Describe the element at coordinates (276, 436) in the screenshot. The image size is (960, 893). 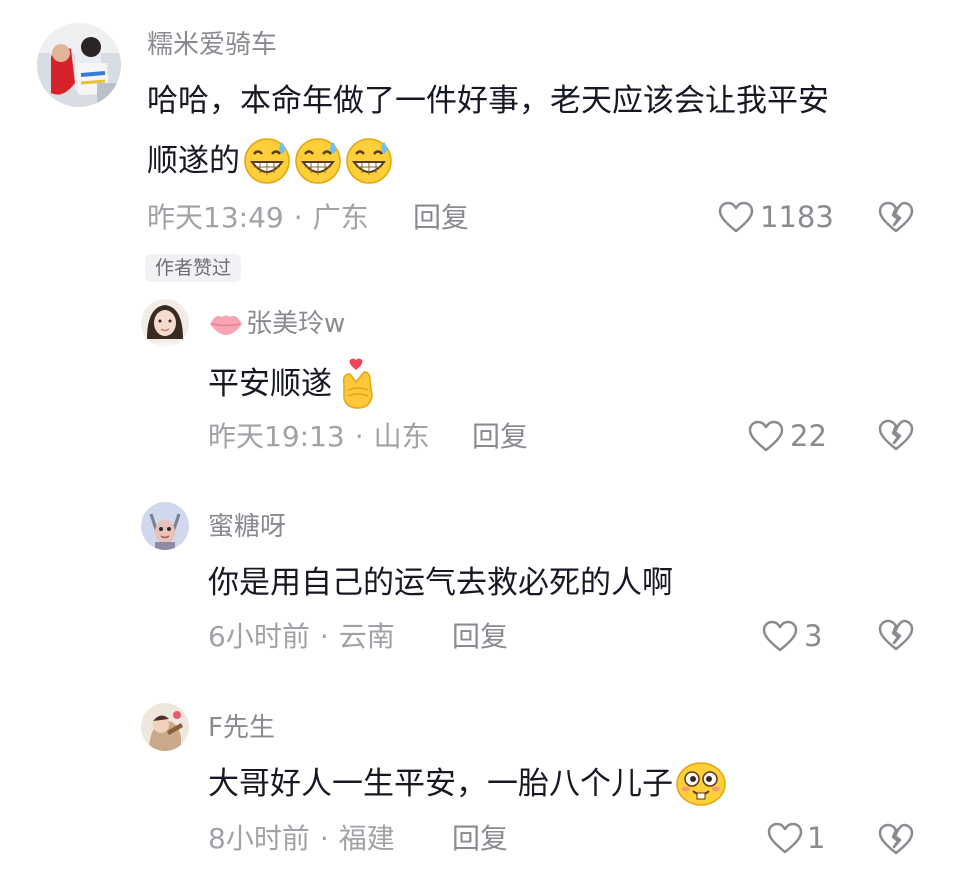
I see `timestamp: 昨天19:13` at that location.